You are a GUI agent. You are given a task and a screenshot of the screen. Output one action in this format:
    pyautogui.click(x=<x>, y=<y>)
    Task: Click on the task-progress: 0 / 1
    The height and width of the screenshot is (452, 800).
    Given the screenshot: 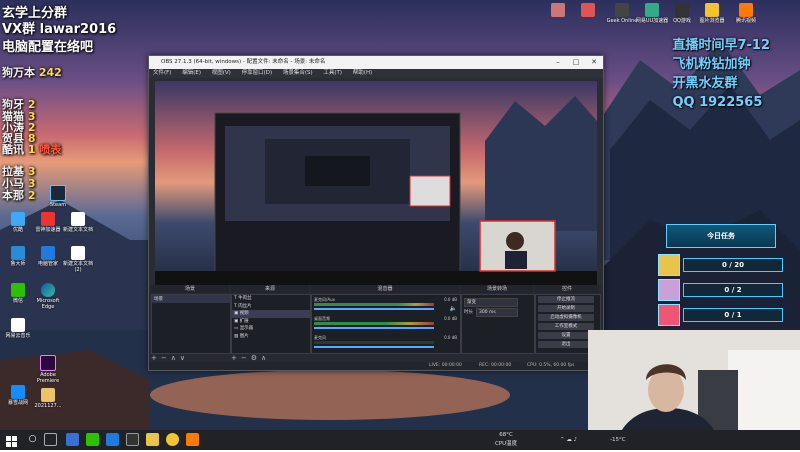 What is the action you would take?
    pyautogui.click(x=733, y=315)
    